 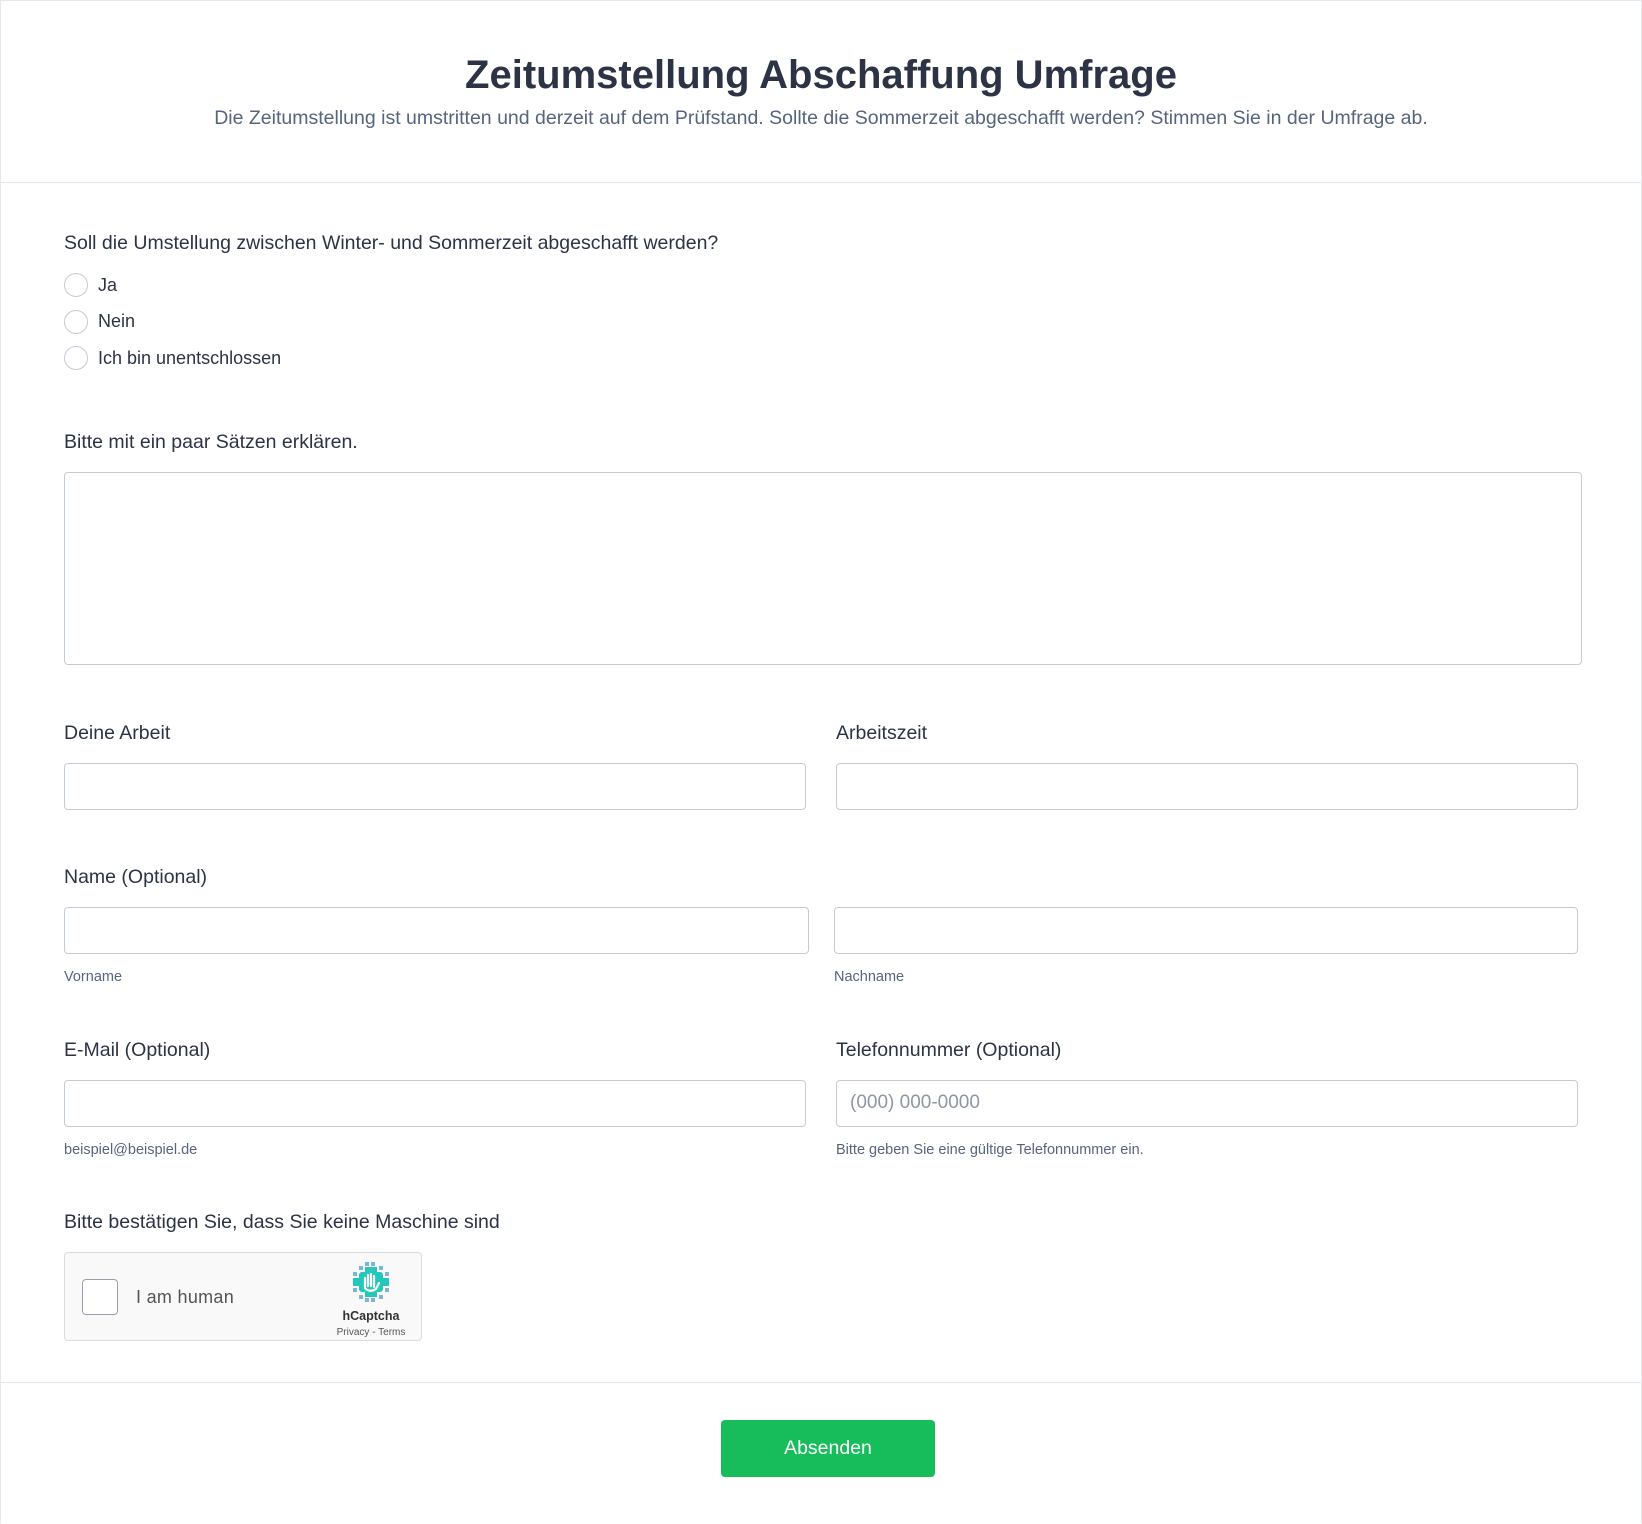 I want to click on work-row: Deine Arbeit Arbeitszeit, so click(x=821, y=765).